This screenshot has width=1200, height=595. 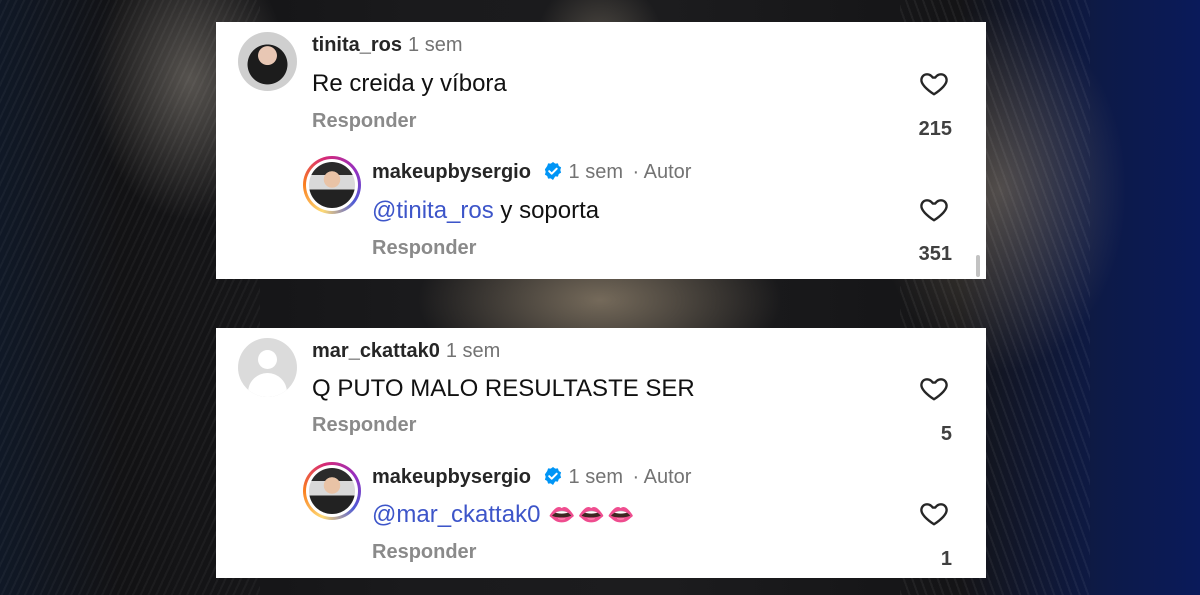 I want to click on reply-text: @tinita_ros y soporta, so click(x=485, y=211).